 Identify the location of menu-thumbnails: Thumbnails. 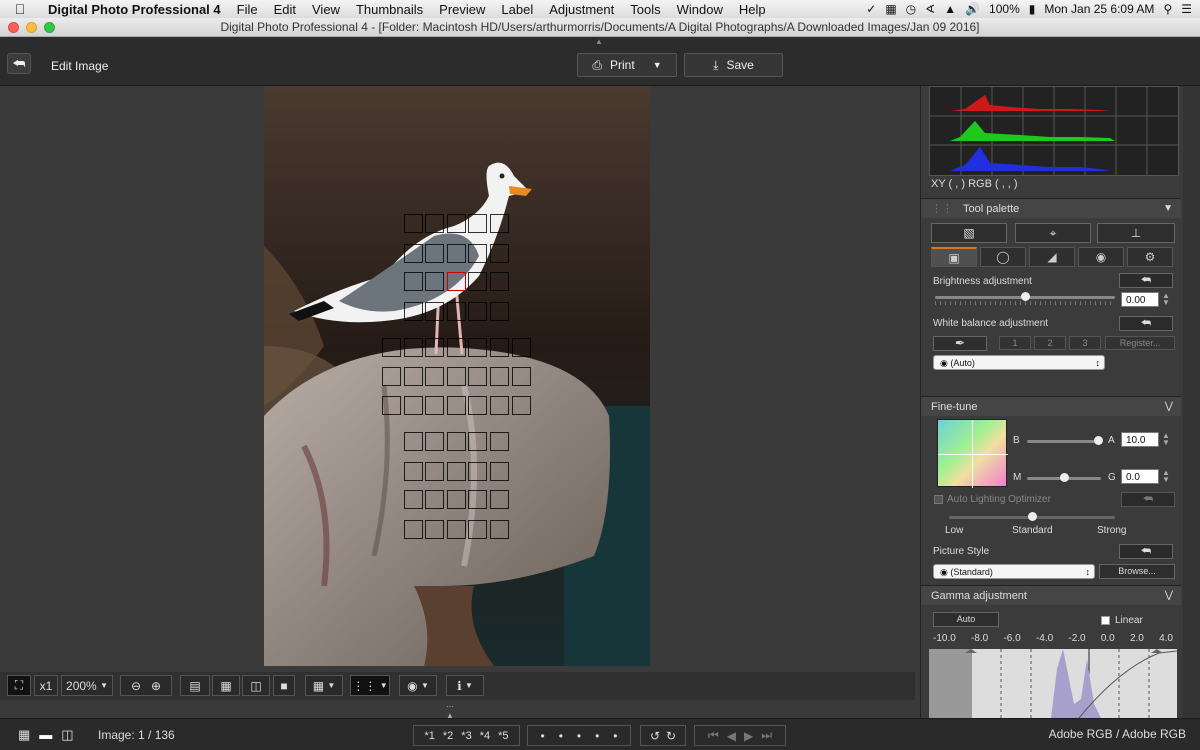
(389, 9).